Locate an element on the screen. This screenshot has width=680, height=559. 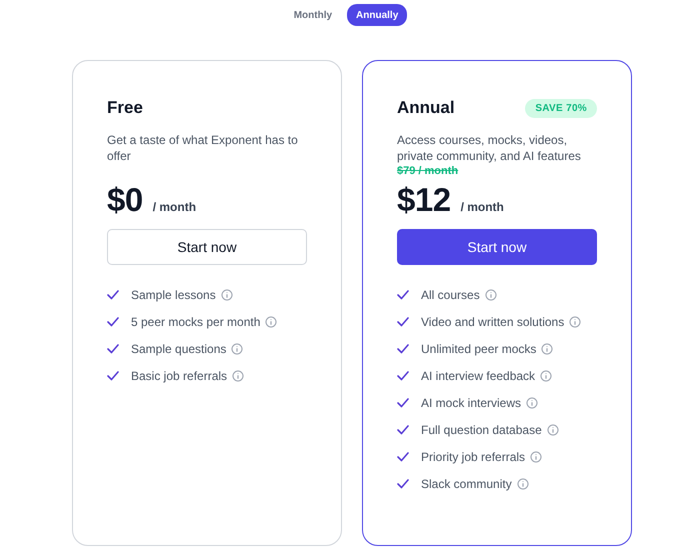
plan-name: Annual is located at coordinates (426, 108).